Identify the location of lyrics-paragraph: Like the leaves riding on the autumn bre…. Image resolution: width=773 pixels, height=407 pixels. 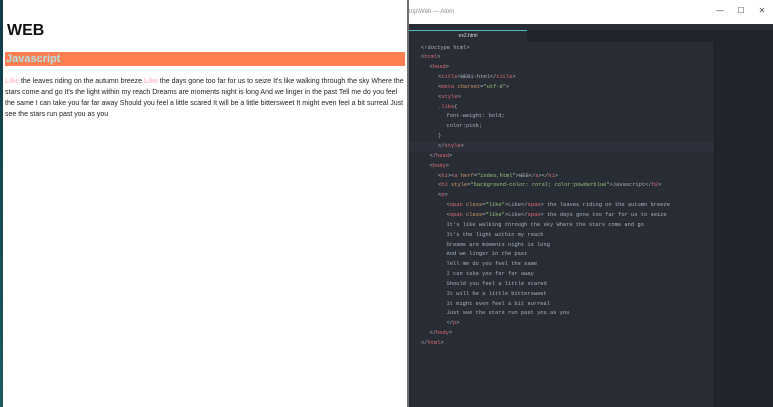
(206, 98).